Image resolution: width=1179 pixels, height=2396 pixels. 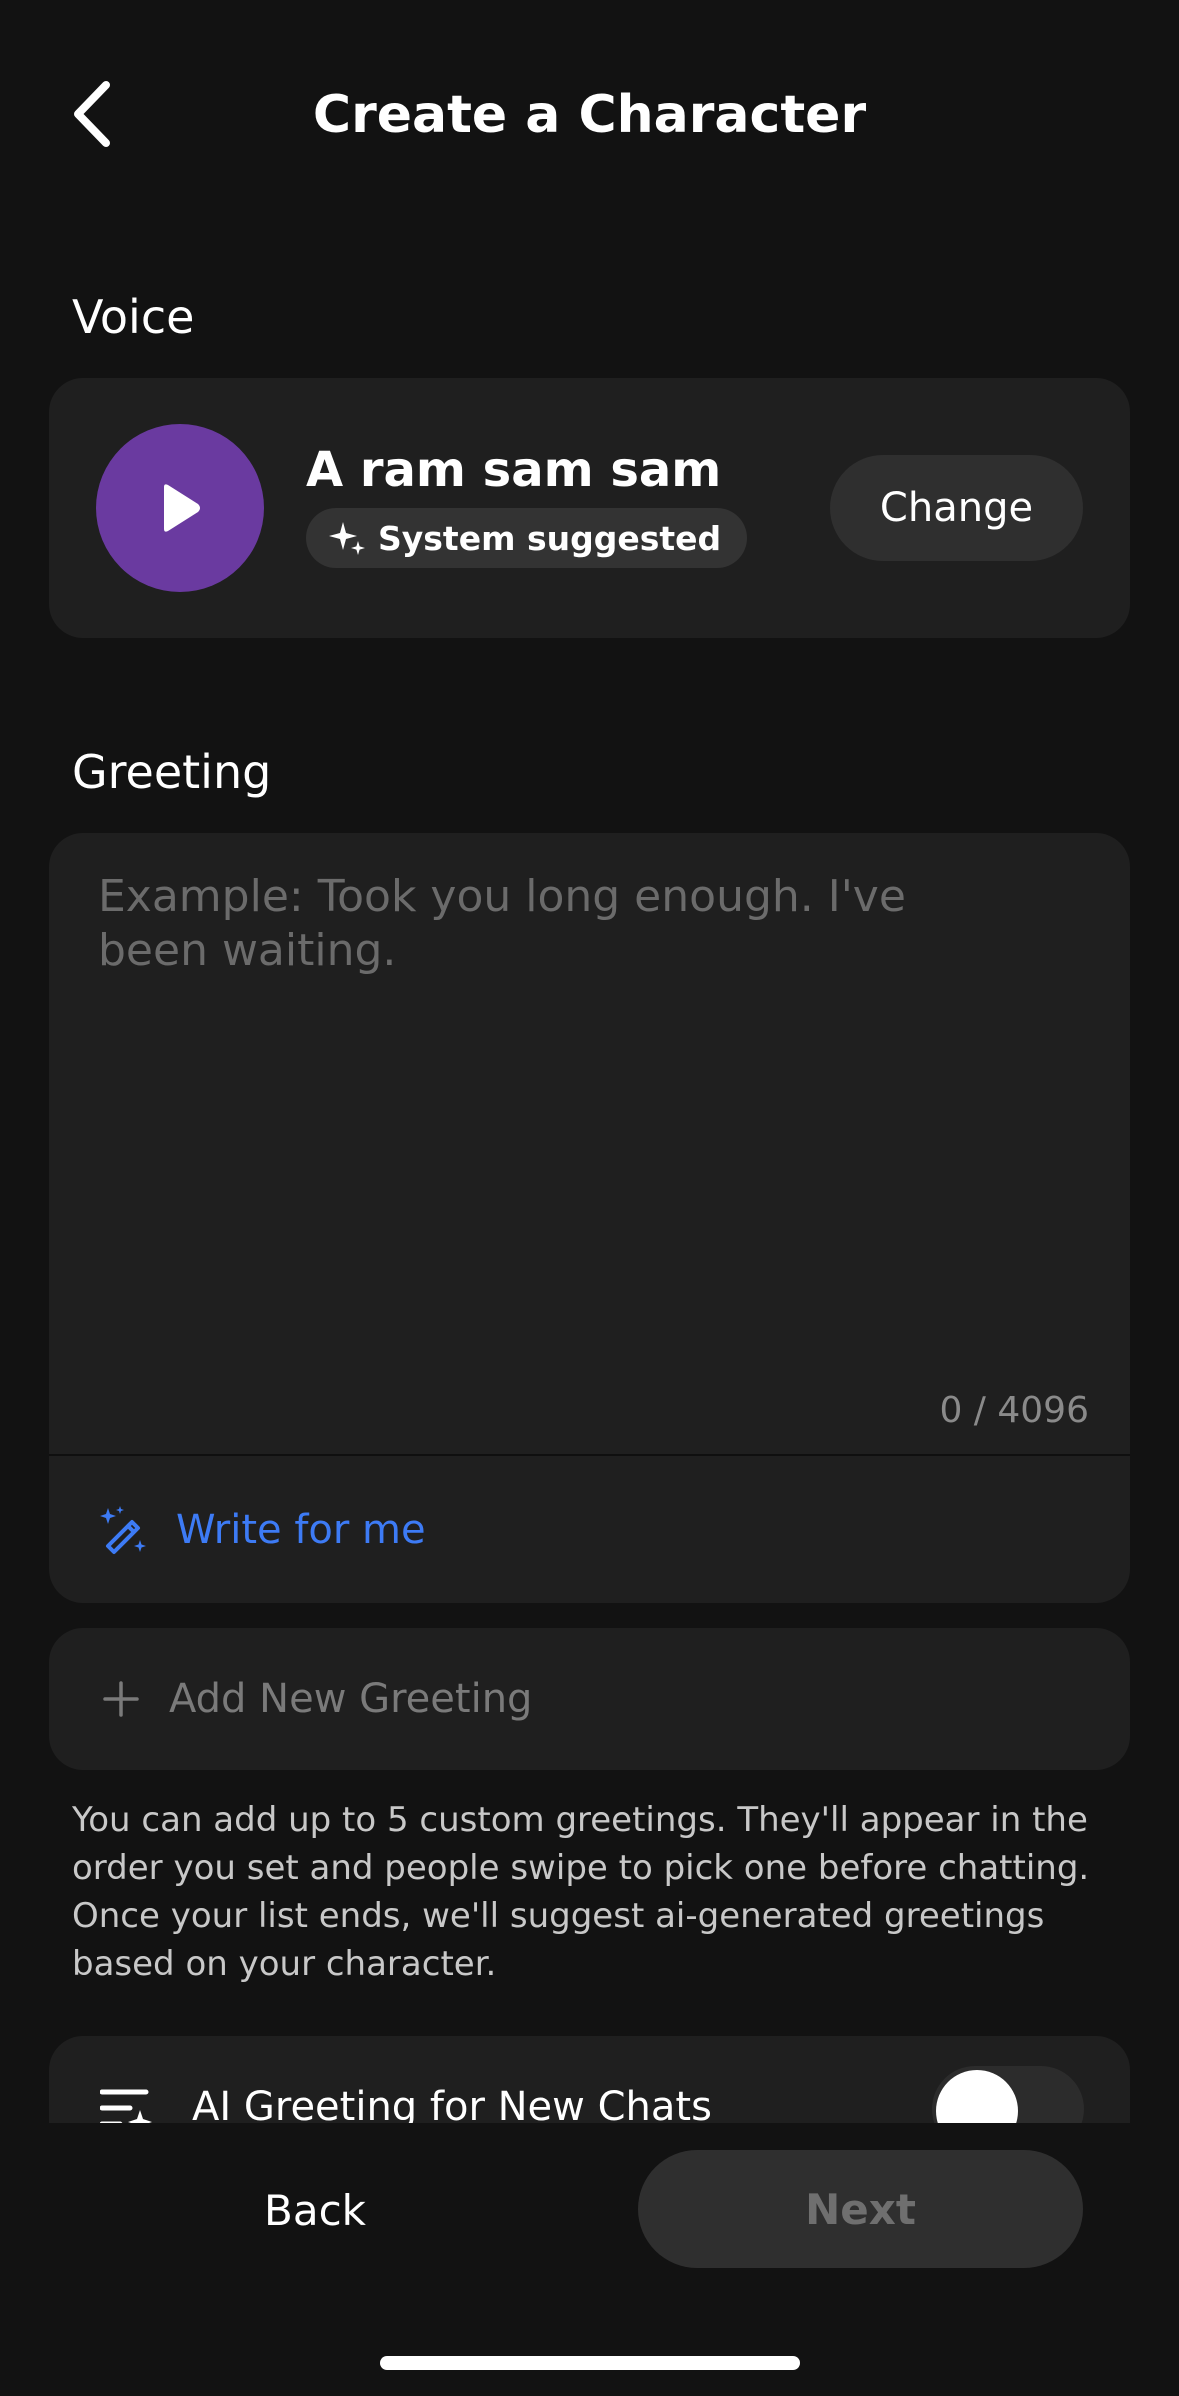 What do you see at coordinates (123, 1530) in the screenshot?
I see `magic-wand-icon` at bounding box center [123, 1530].